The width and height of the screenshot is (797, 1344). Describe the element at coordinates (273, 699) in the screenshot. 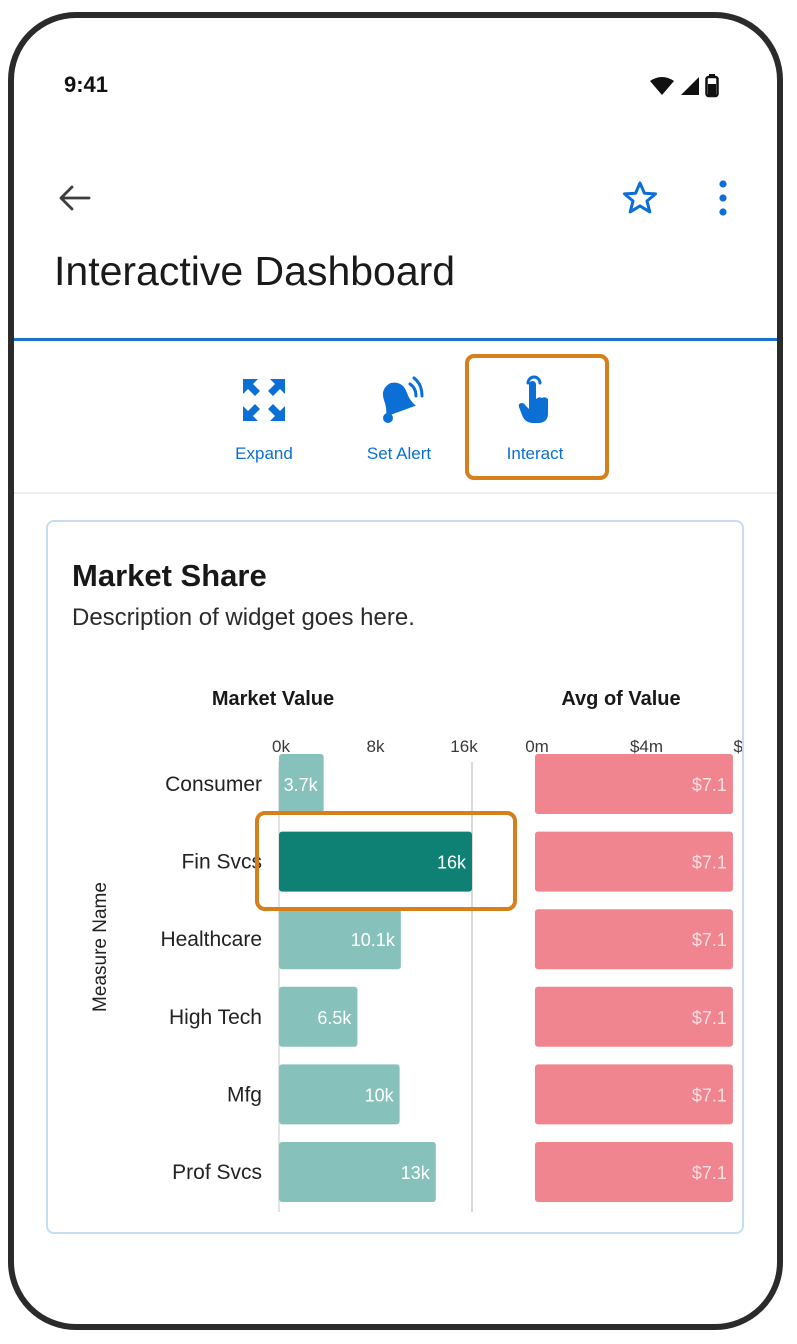

I see `panel-title-1: Market Value` at that location.